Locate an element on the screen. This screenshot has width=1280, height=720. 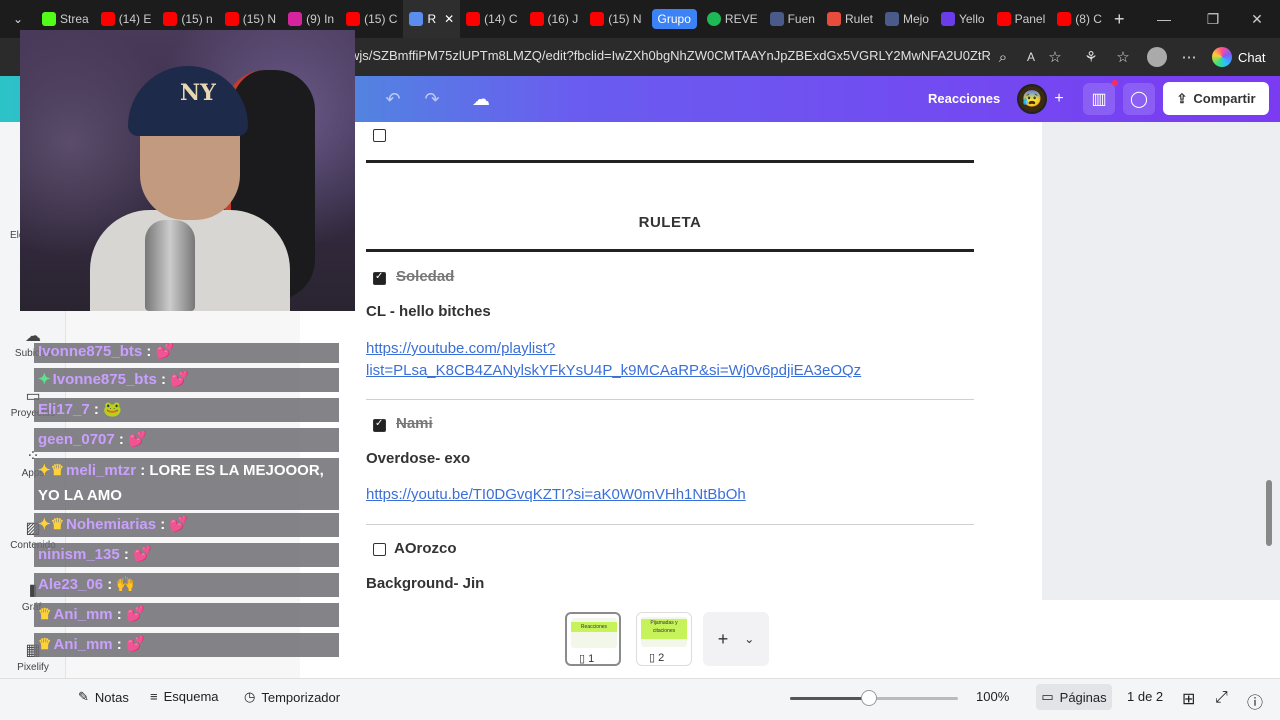
notification-dot is located at coordinates (1115, 83).